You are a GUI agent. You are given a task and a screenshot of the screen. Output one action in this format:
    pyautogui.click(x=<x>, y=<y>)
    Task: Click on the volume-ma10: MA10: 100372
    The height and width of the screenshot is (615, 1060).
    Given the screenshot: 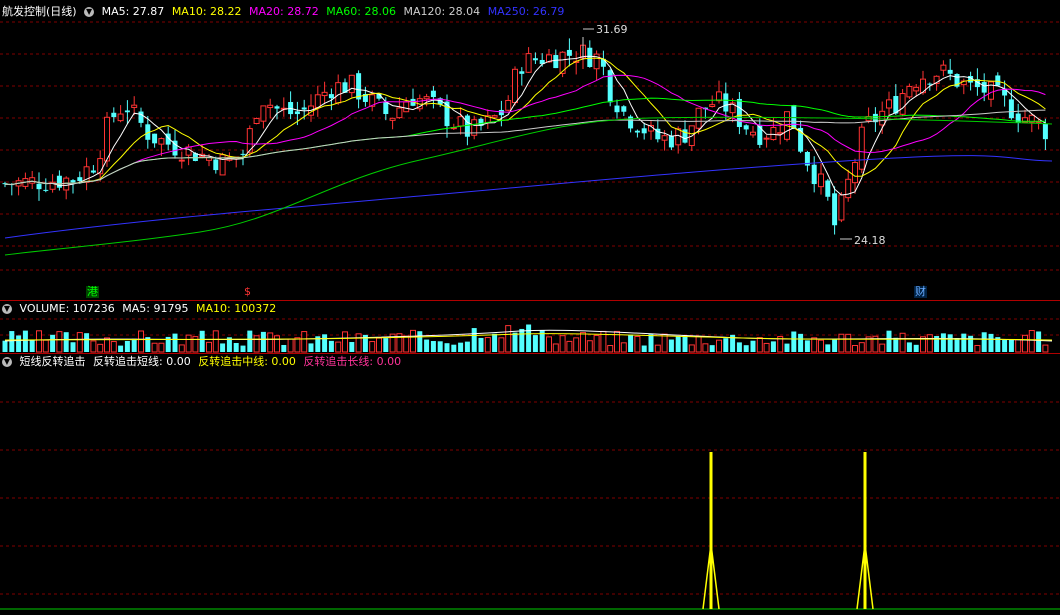 What is the action you would take?
    pyautogui.click(x=236, y=308)
    